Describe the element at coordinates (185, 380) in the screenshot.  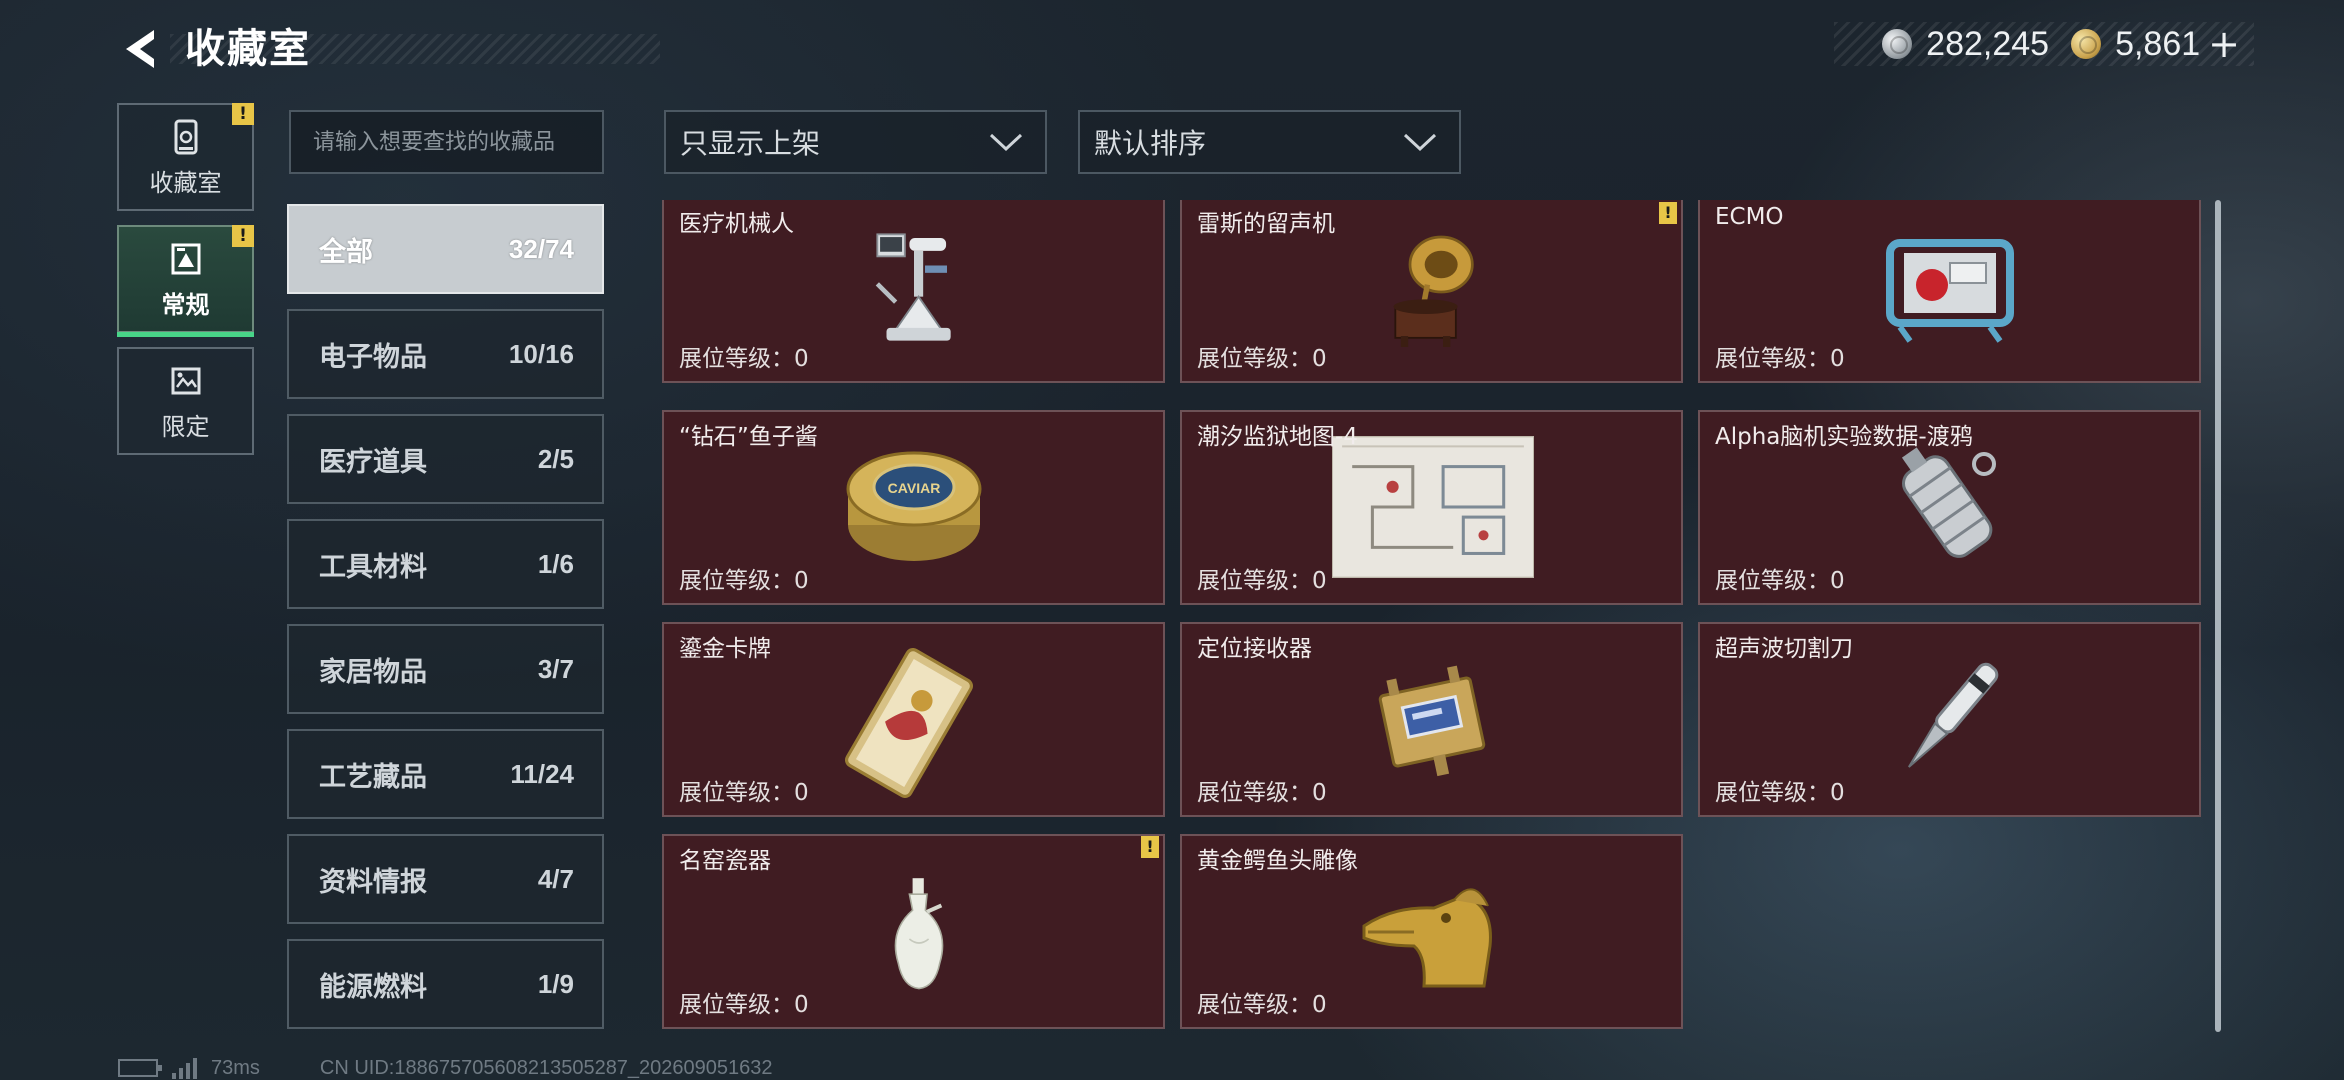
I see `limited-icon` at that location.